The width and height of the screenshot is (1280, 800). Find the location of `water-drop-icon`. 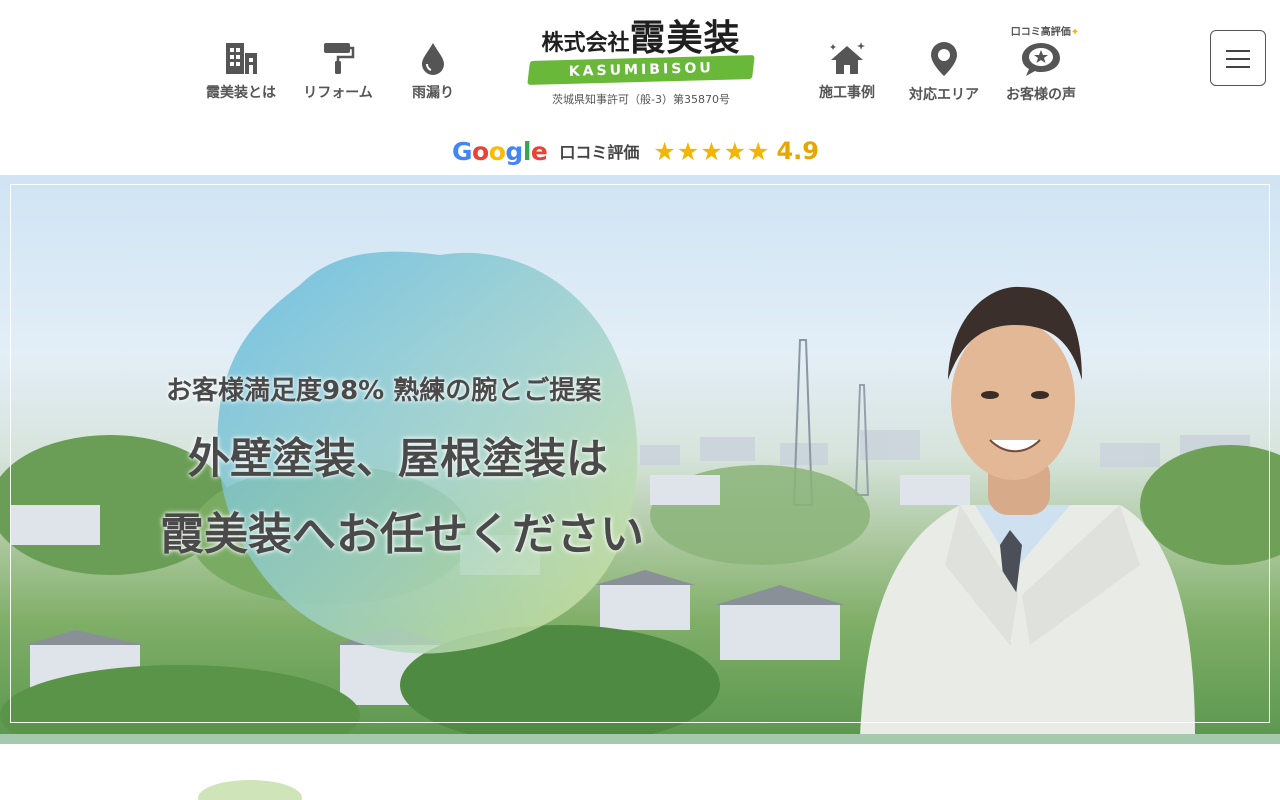

water-drop-icon is located at coordinates (433, 59).